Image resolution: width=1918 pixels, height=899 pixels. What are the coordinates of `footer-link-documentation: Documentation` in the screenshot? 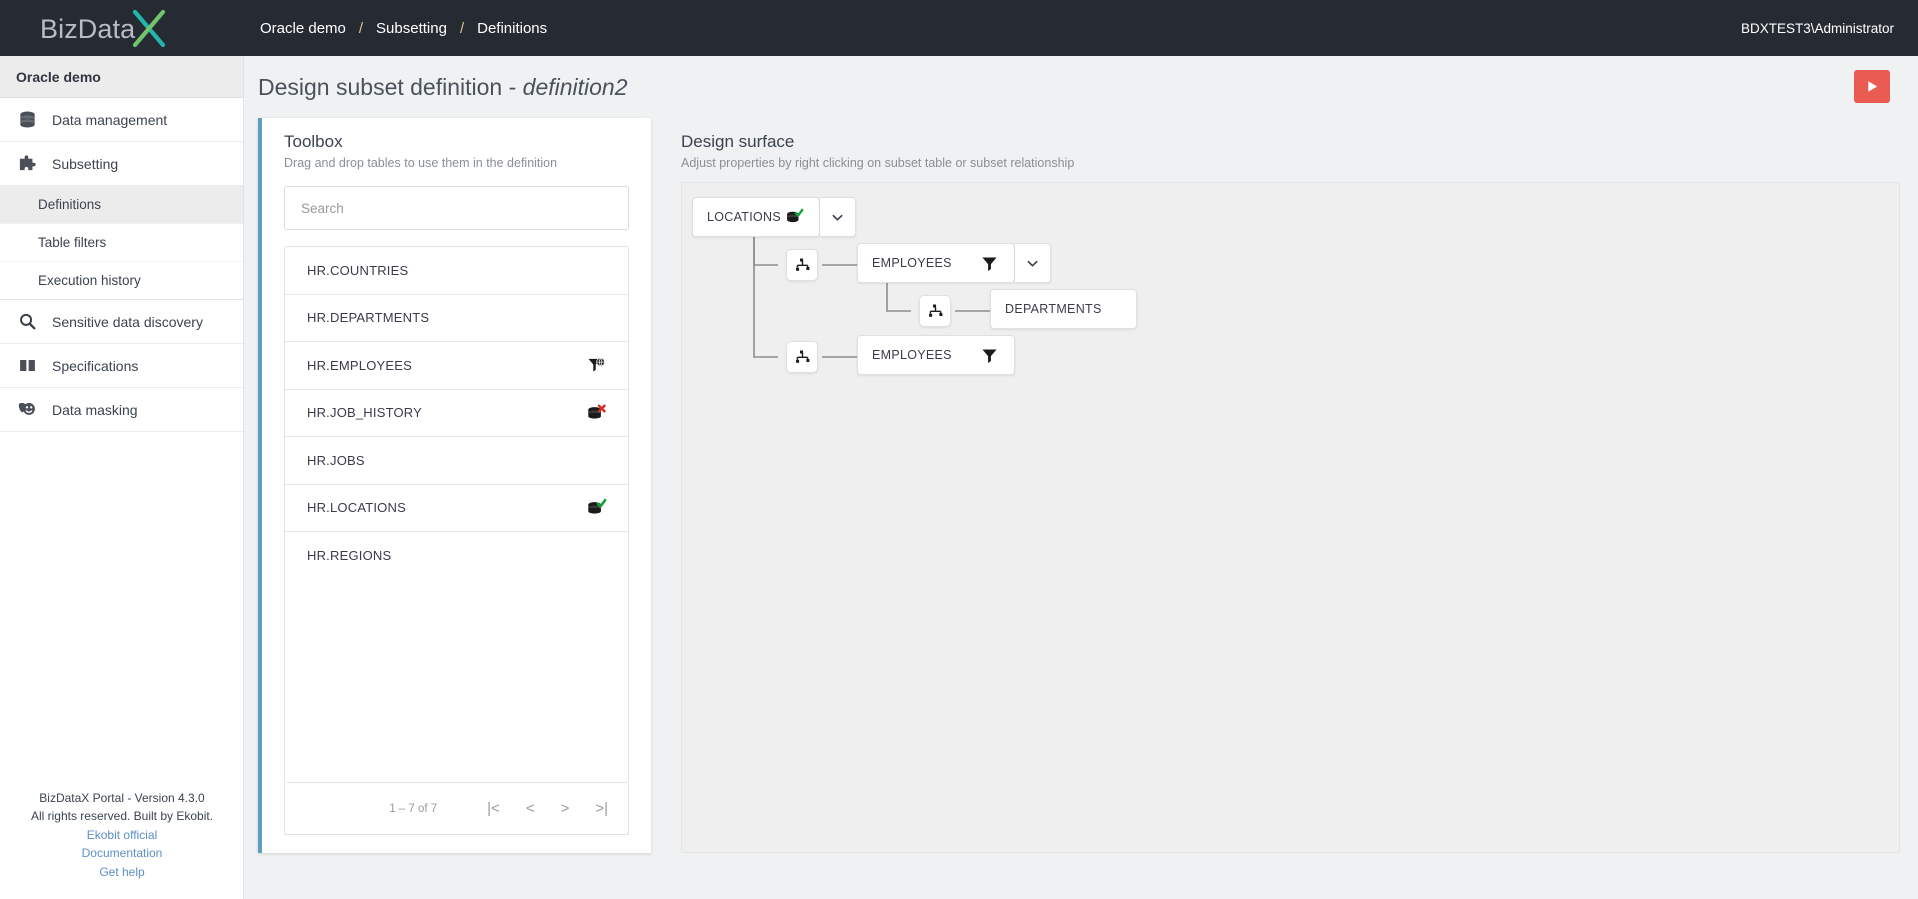 It's located at (122, 853).